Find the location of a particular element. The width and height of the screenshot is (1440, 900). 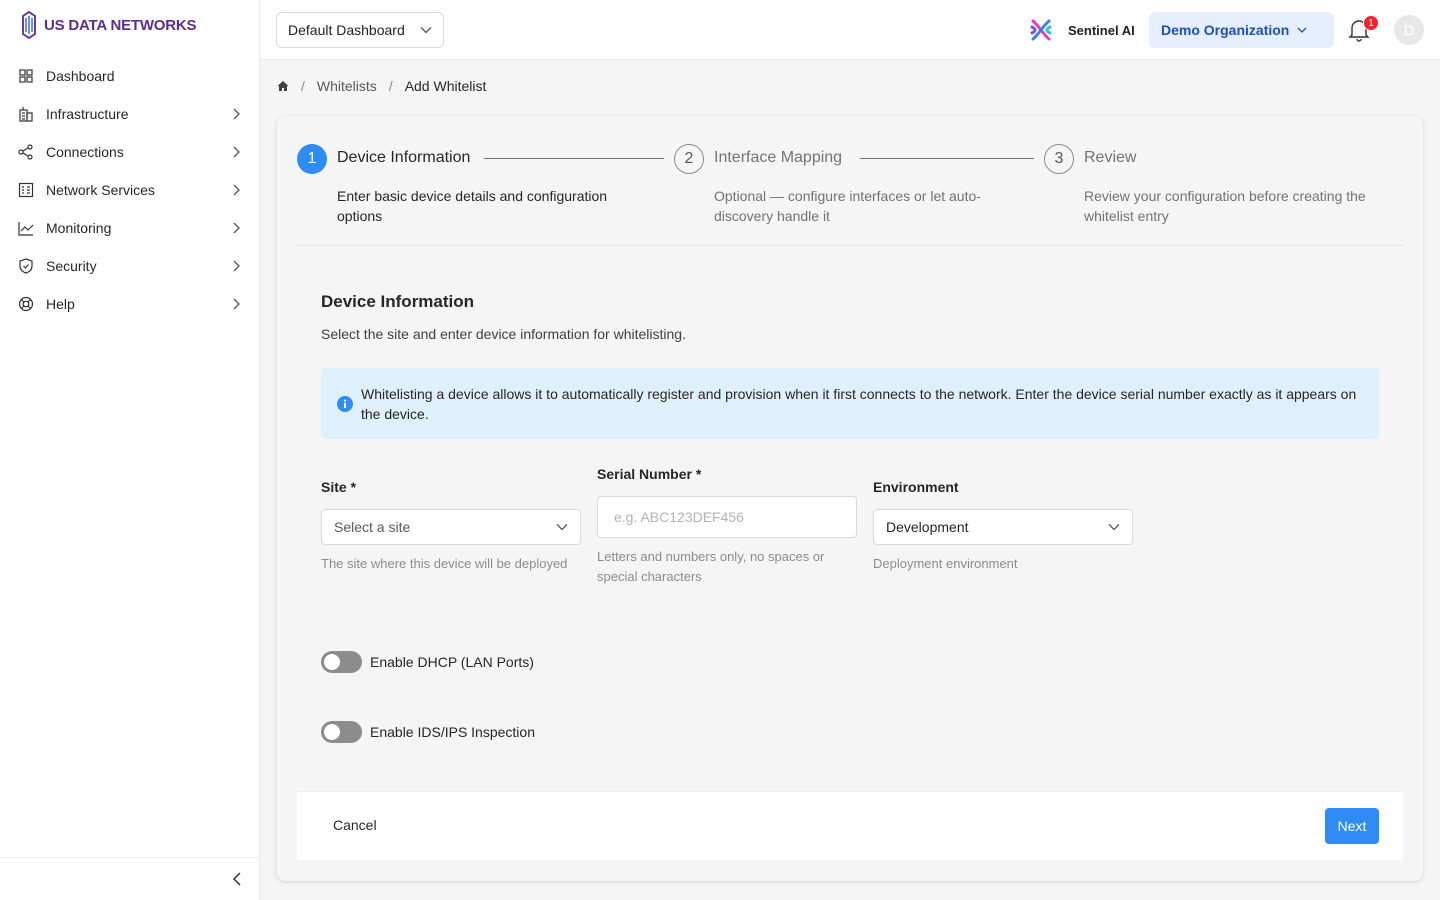

info-icon is located at coordinates (345, 404).